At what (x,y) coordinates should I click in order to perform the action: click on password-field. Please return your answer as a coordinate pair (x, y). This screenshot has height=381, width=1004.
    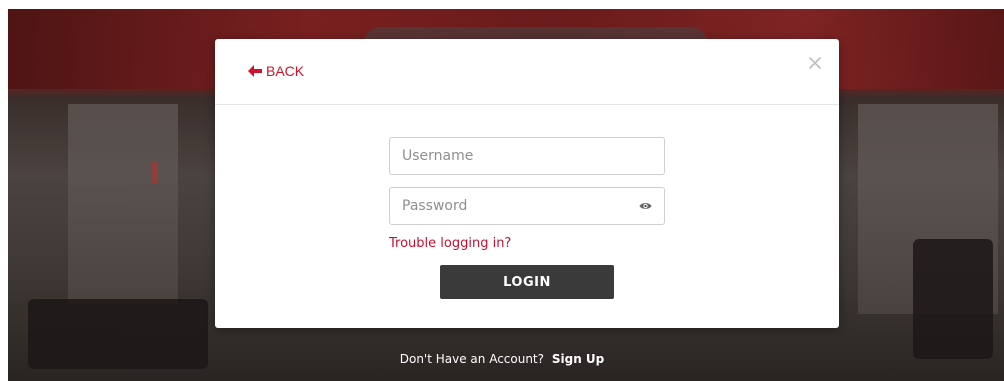
    Looking at the image, I should click on (527, 206).